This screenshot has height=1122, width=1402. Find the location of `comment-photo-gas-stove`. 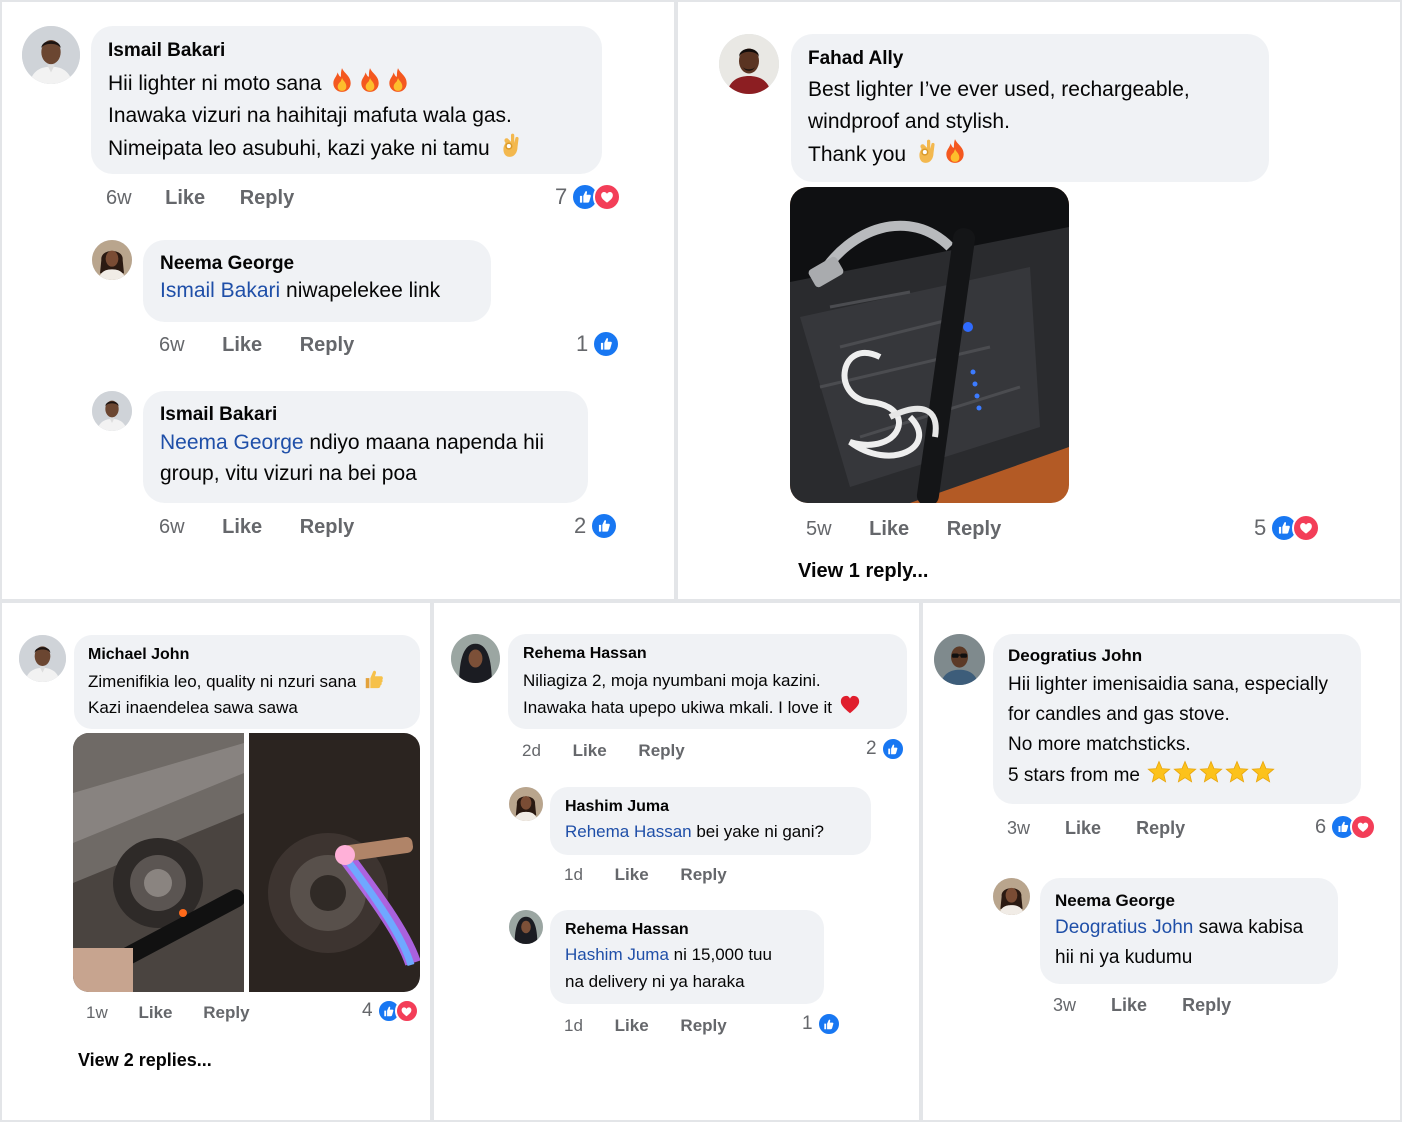

comment-photo-gas-stove is located at coordinates (246, 862).